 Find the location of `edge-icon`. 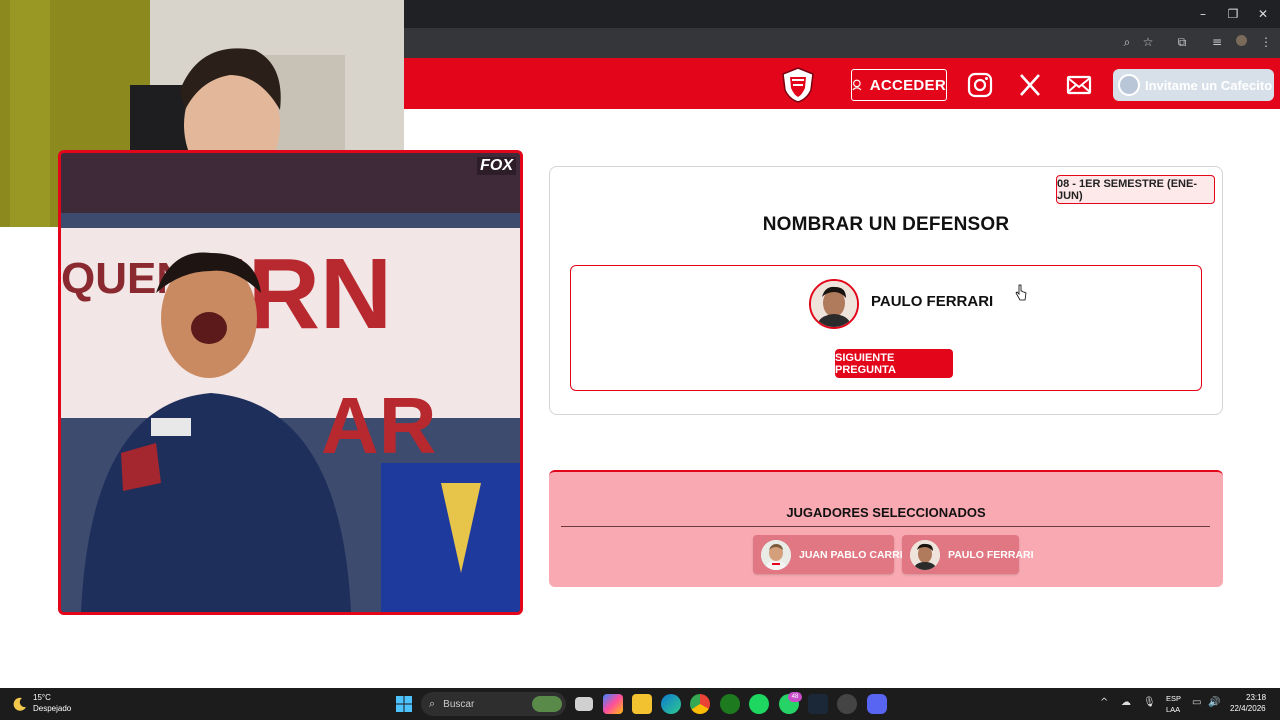

edge-icon is located at coordinates (671, 704).